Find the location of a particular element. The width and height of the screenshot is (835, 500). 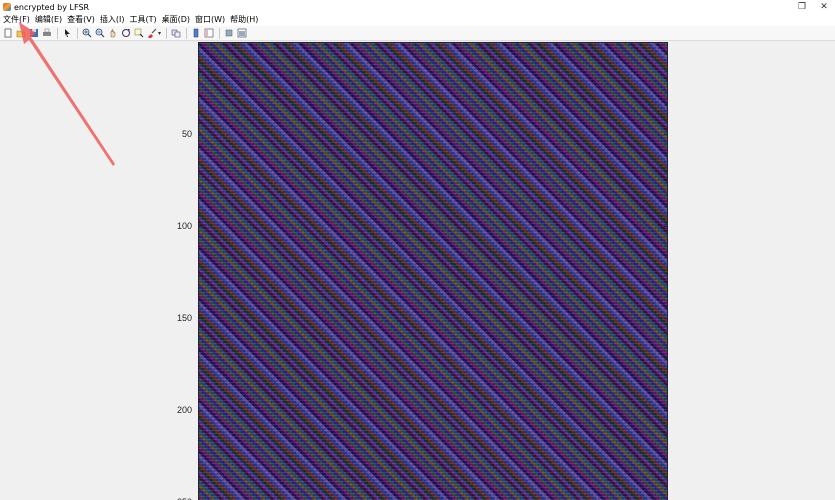

red-arrow-icon is located at coordinates (67, 94).